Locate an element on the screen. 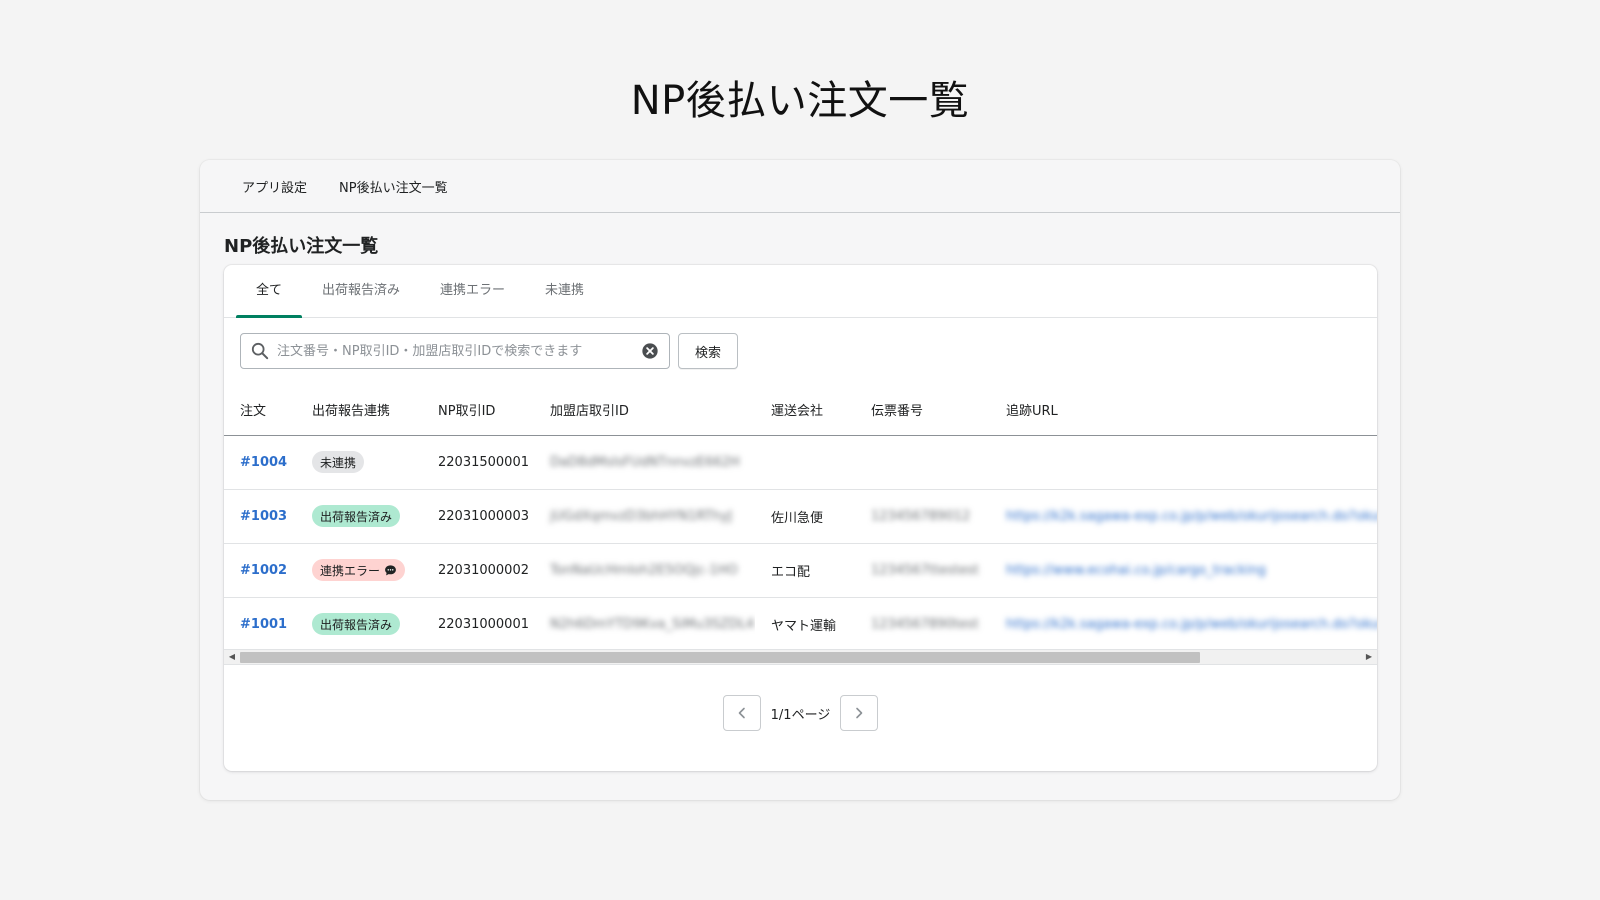 This screenshot has height=900, width=1600. tab-all: 全て is located at coordinates (269, 291).